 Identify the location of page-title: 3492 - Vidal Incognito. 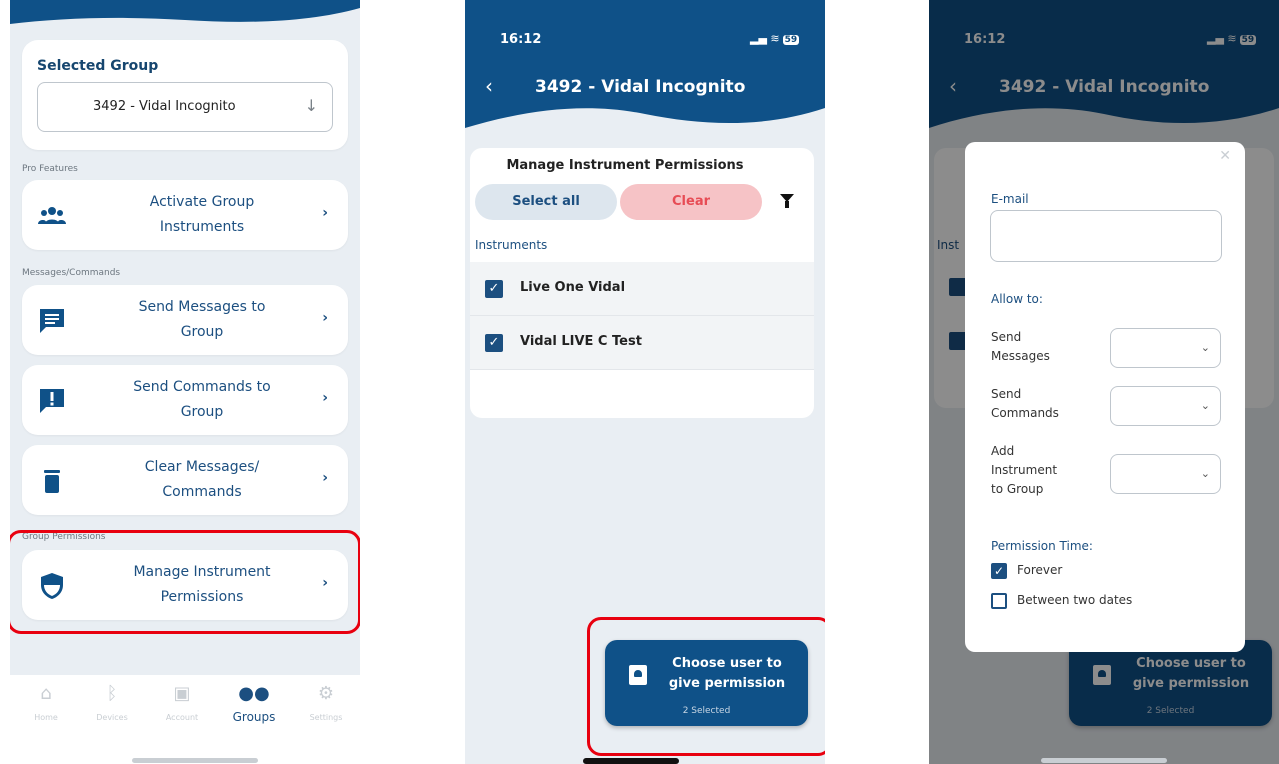
(640, 87).